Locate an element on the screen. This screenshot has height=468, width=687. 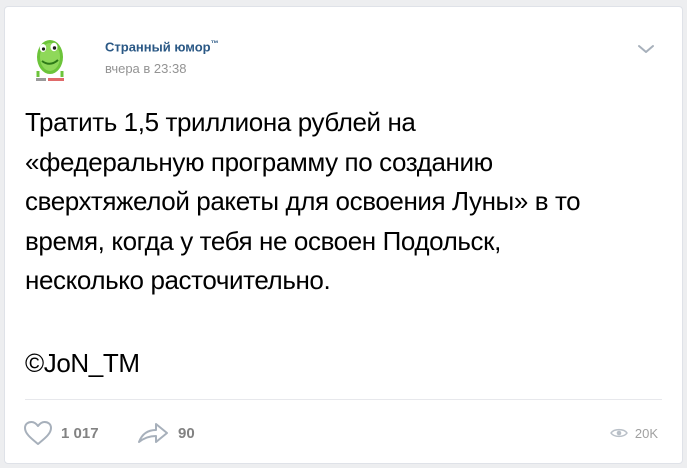
share-count: 90 is located at coordinates (186, 433).